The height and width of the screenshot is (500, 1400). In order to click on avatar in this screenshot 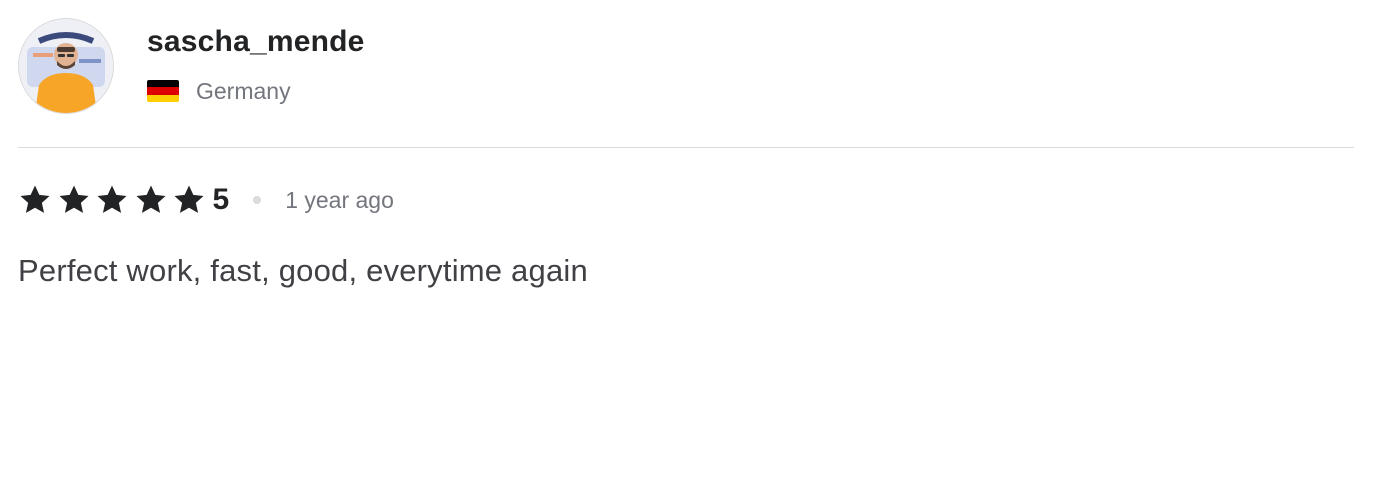, I will do `click(66, 66)`.